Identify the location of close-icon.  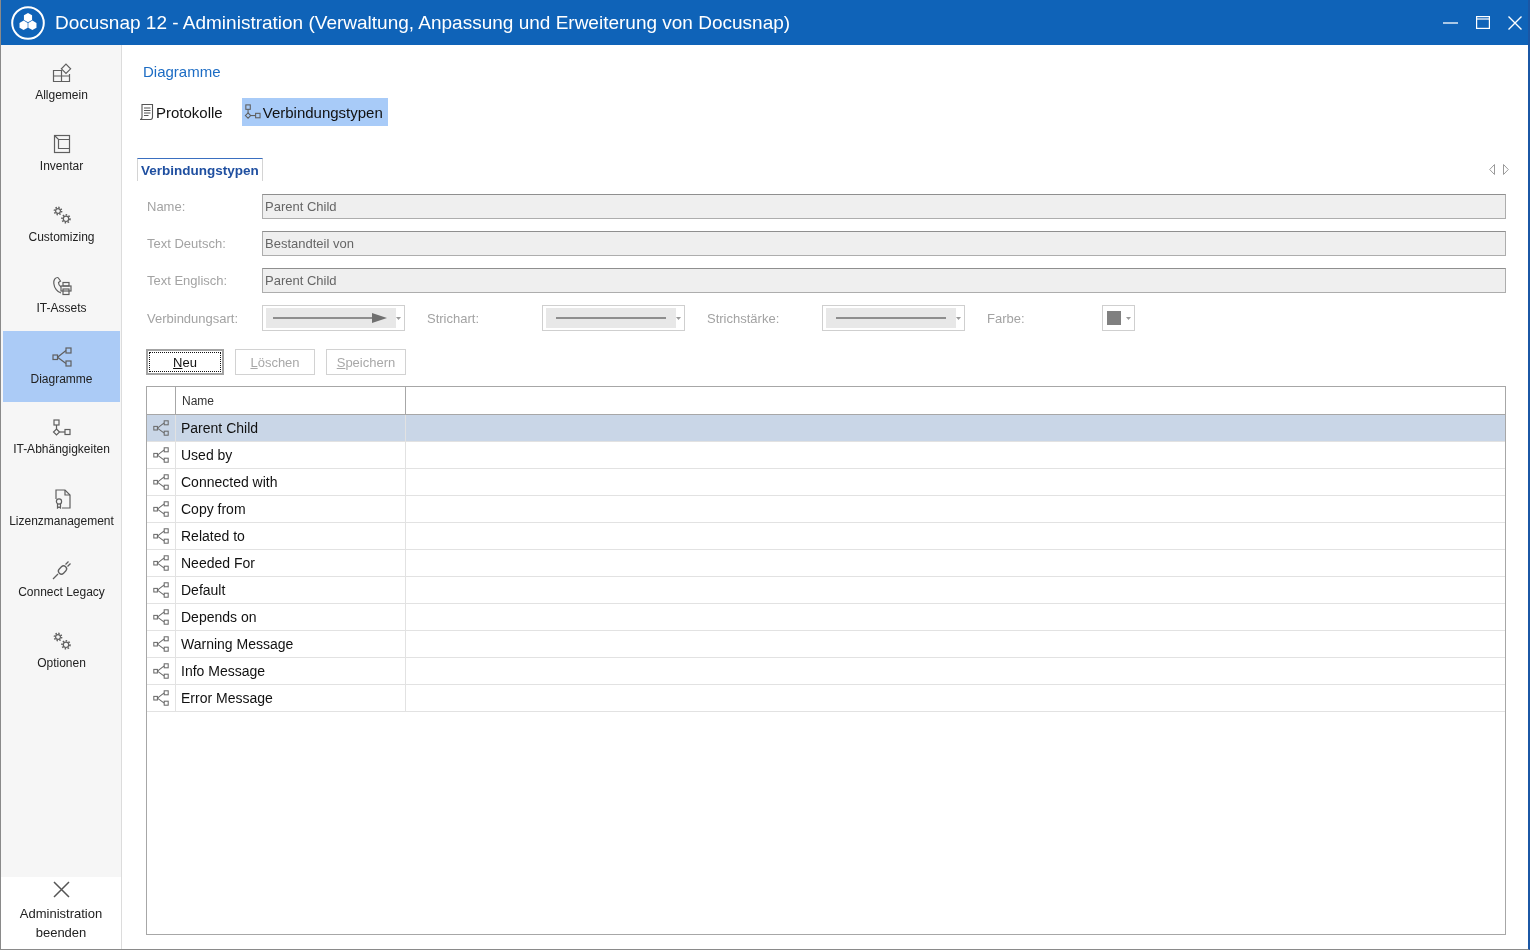
(1515, 22).